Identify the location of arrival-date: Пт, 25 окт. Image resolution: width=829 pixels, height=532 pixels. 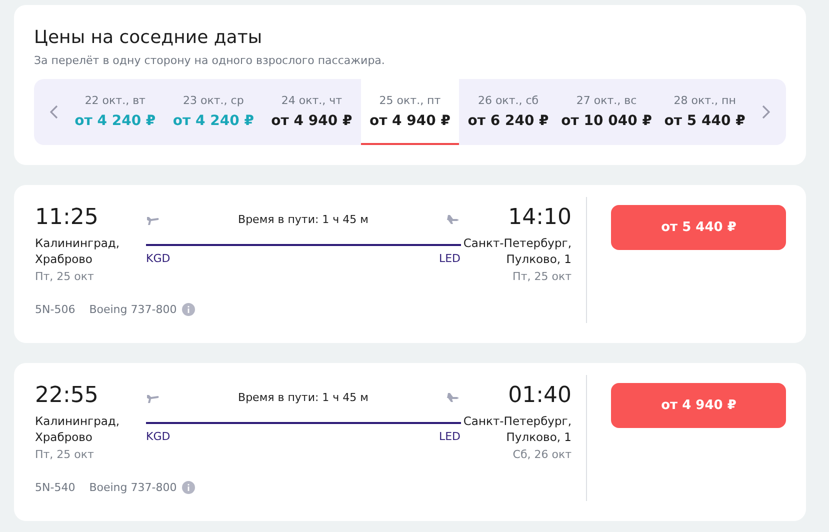
(542, 276).